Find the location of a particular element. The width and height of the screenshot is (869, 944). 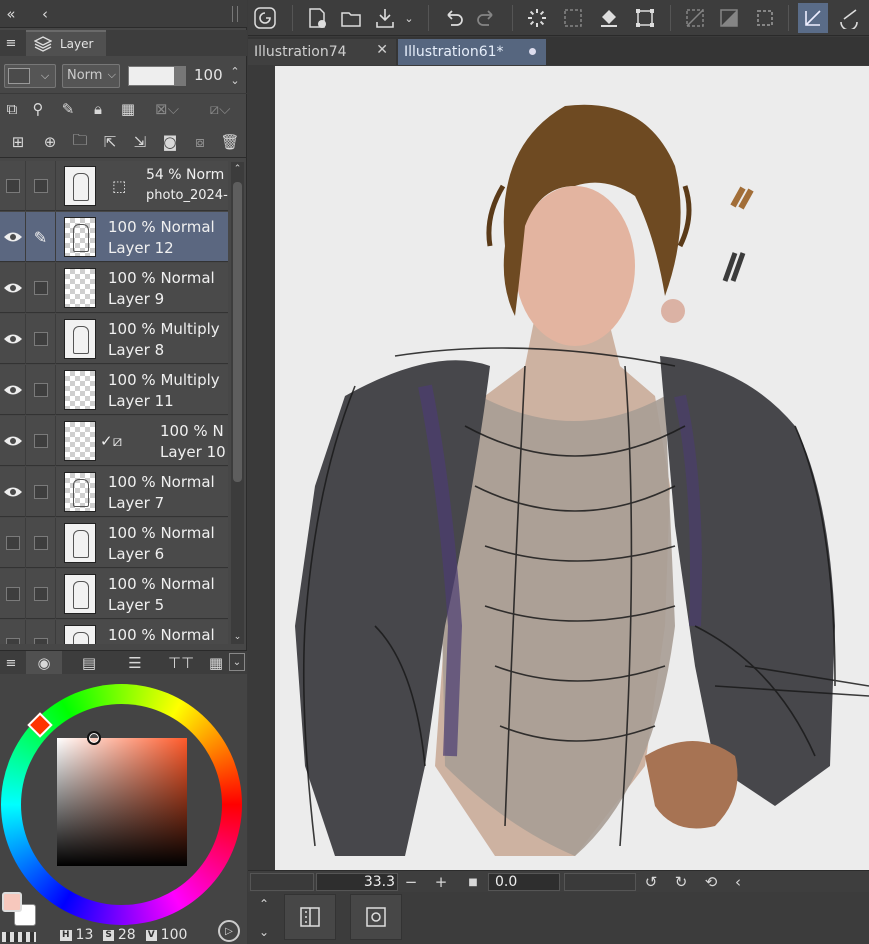

layer-mask-icon: ◙ is located at coordinates (170, 142).